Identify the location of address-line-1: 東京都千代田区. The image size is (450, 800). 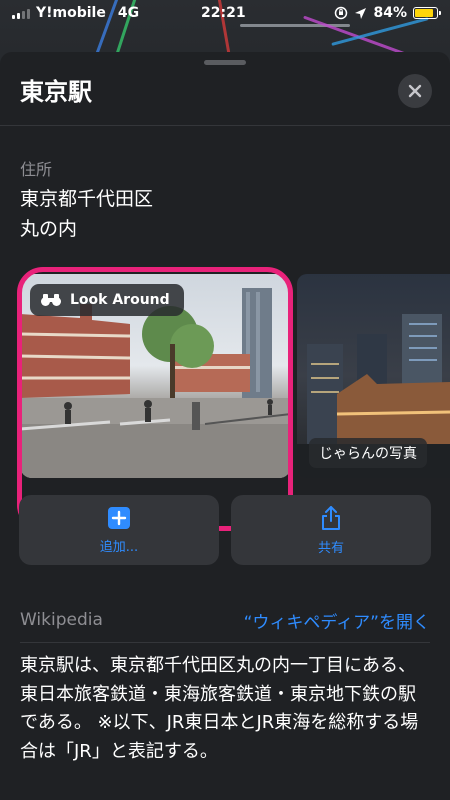
(87, 199).